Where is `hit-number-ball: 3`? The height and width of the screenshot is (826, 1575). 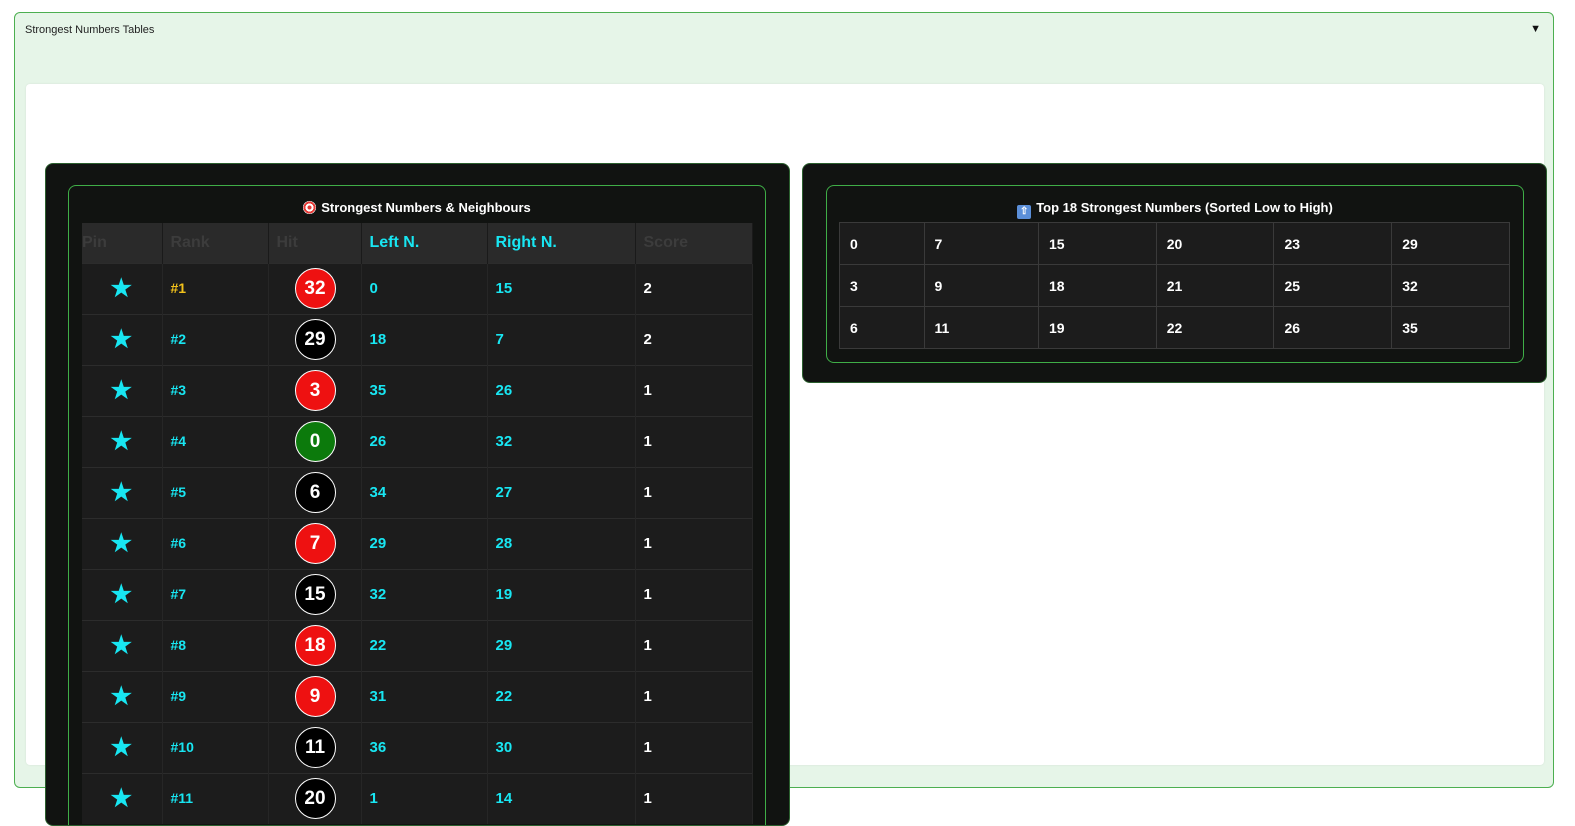 hit-number-ball: 3 is located at coordinates (315, 390).